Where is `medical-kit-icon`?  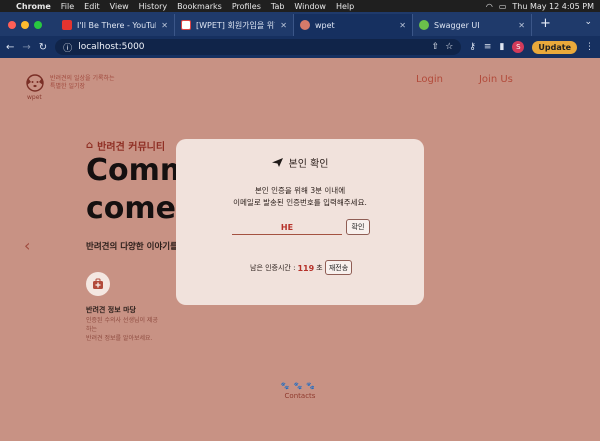
medical-kit-icon is located at coordinates (98, 284).